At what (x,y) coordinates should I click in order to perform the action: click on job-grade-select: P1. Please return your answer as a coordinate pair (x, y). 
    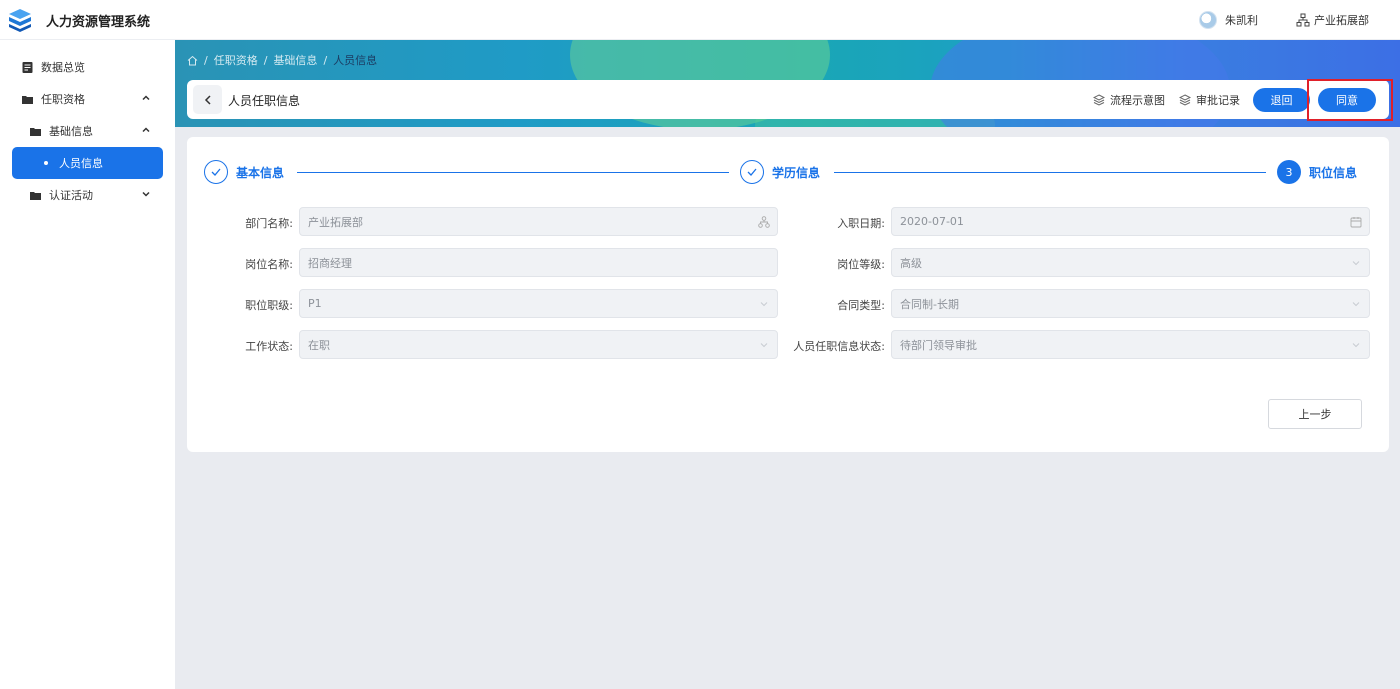
    Looking at the image, I should click on (538, 303).